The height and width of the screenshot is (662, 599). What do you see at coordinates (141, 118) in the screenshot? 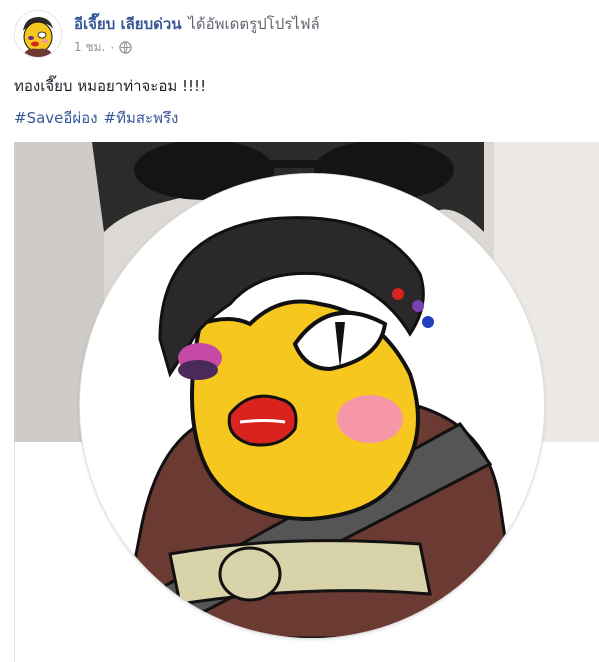
I see `hashtag-link: #ทีมสะพรึง` at bounding box center [141, 118].